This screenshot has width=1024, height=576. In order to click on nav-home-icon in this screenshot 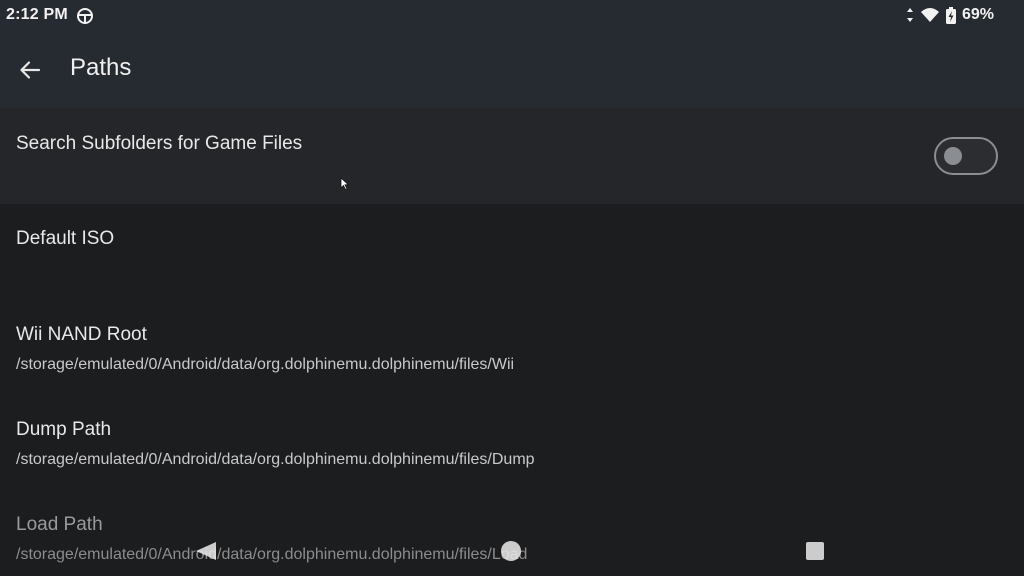, I will do `click(511, 551)`.